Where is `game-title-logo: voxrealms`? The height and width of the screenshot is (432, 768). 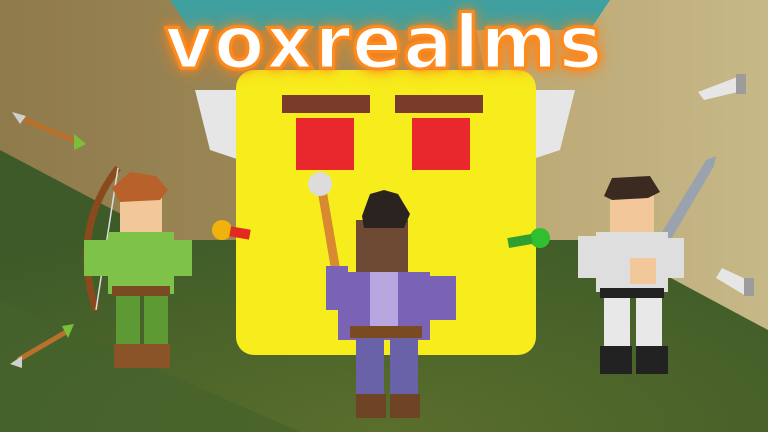 game-title-logo: voxrealms is located at coordinates (383, 43).